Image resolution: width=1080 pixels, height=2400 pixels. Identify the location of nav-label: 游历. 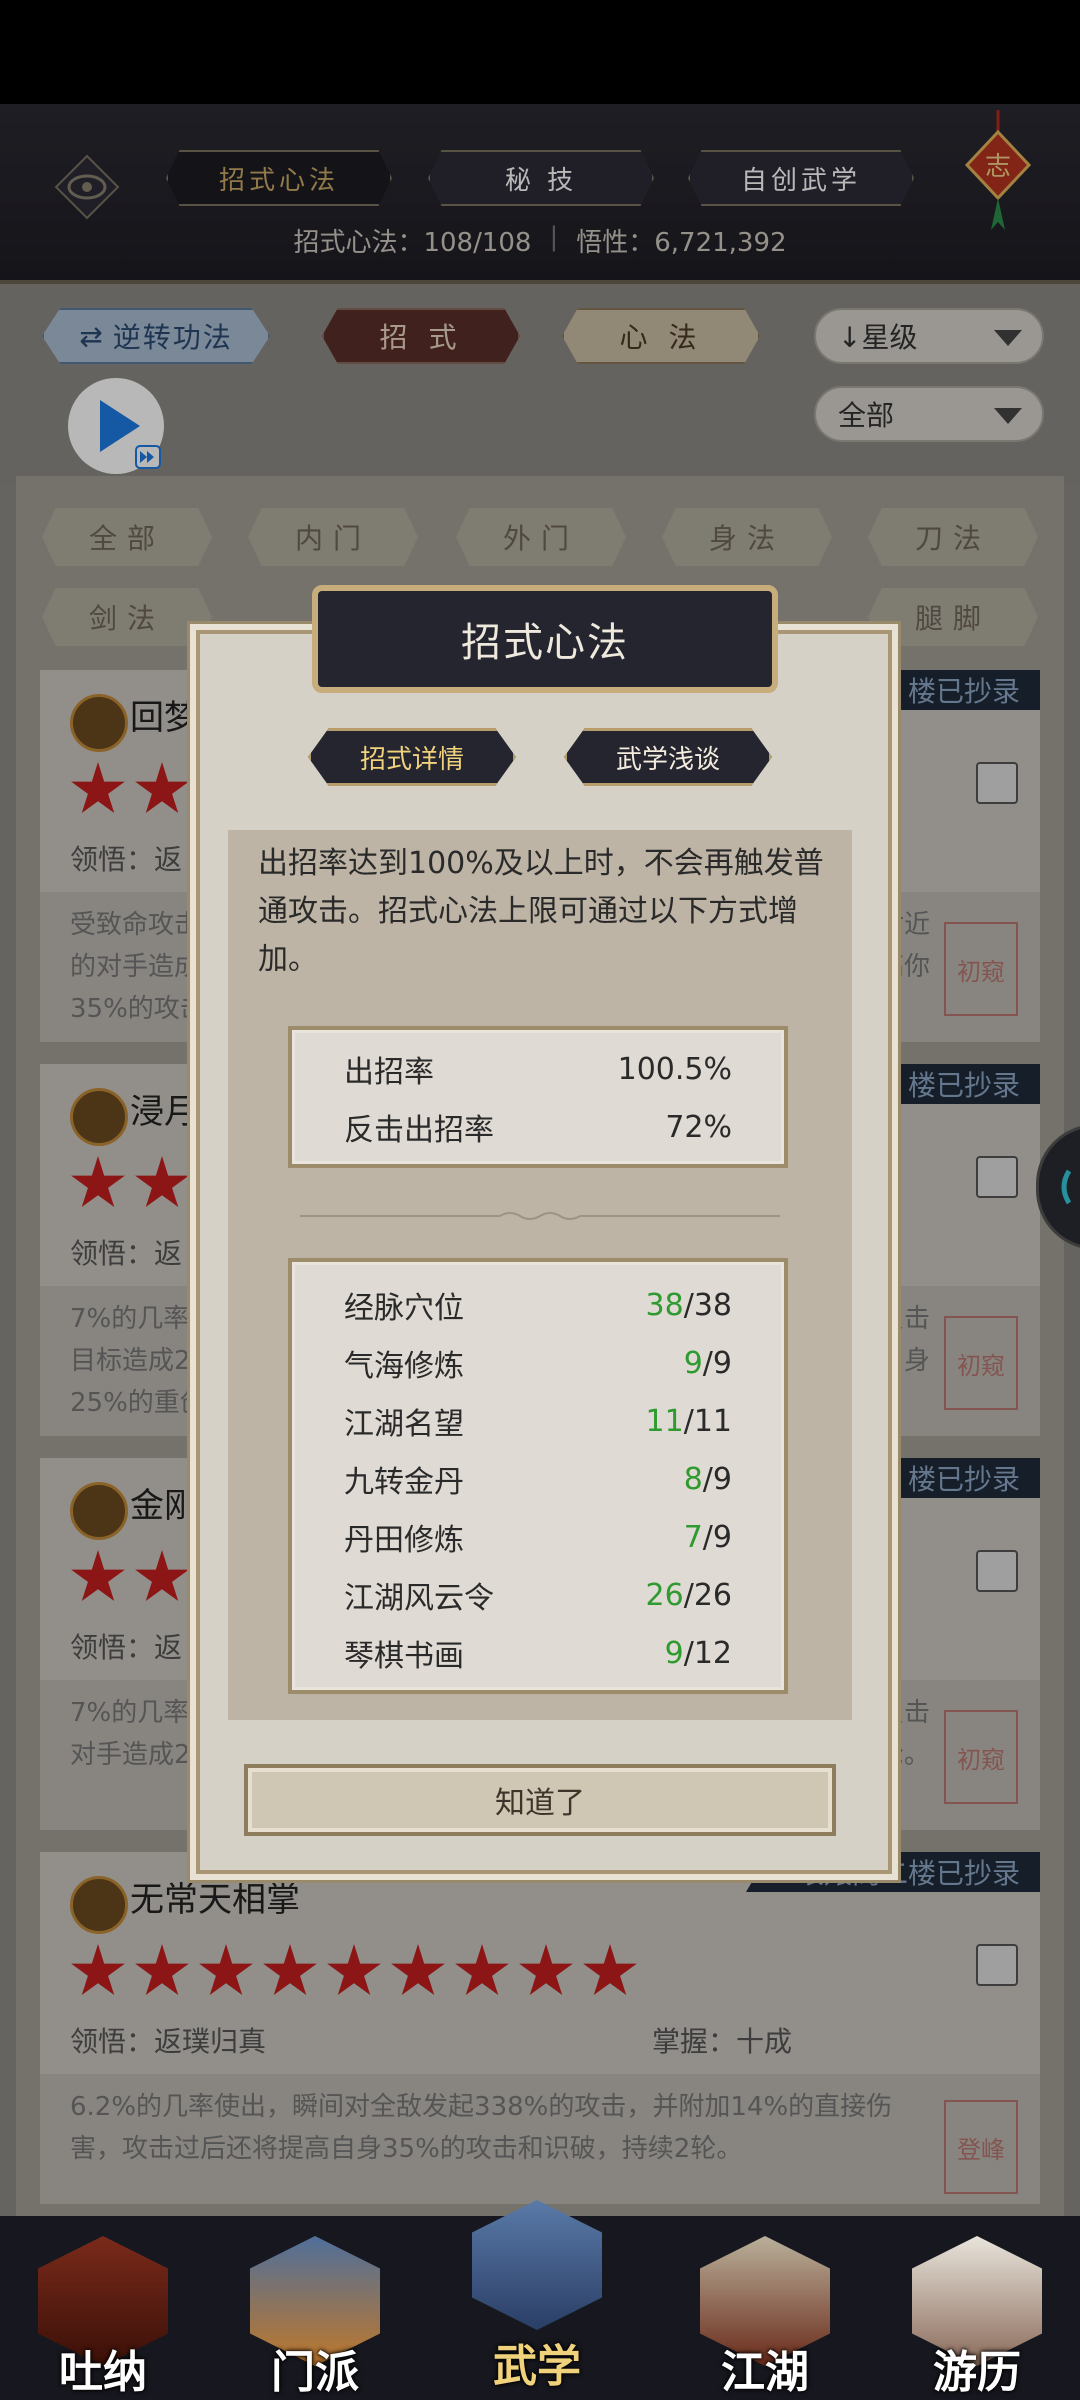
(977, 2372).